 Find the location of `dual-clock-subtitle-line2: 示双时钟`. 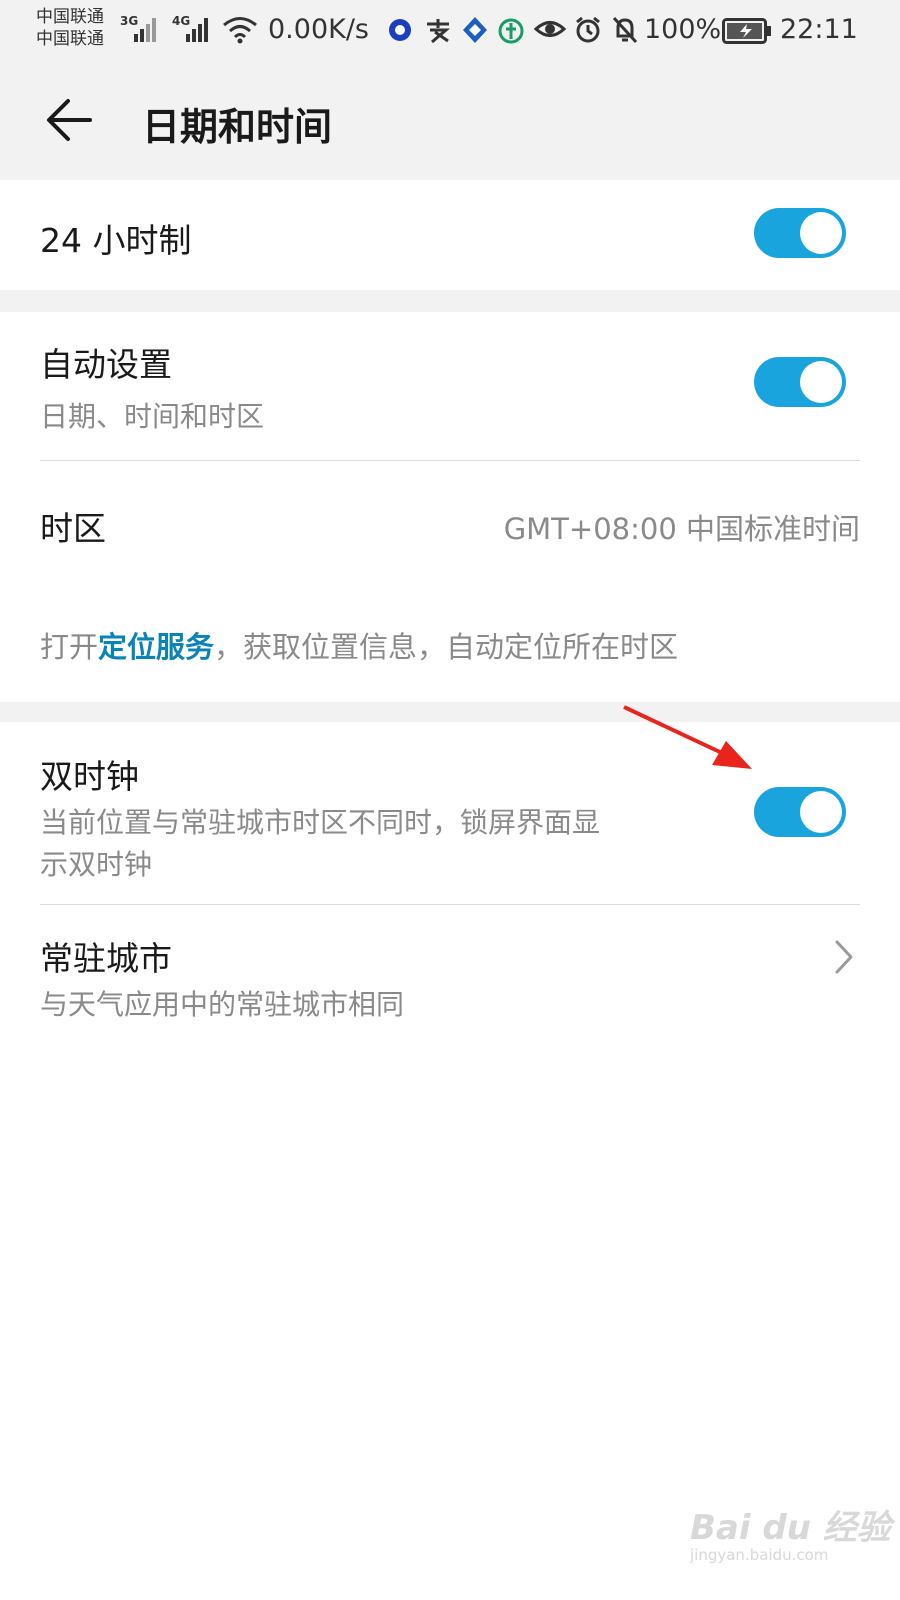

dual-clock-subtitle-line2: 示双时钟 is located at coordinates (96, 864).